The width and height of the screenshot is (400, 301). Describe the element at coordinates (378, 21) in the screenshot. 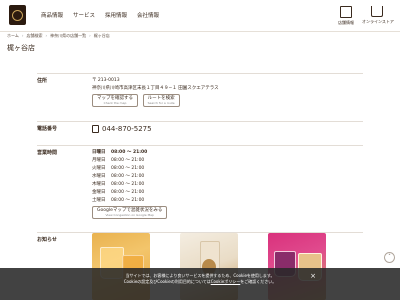

I see `online-store-label: オンラインストア` at that location.